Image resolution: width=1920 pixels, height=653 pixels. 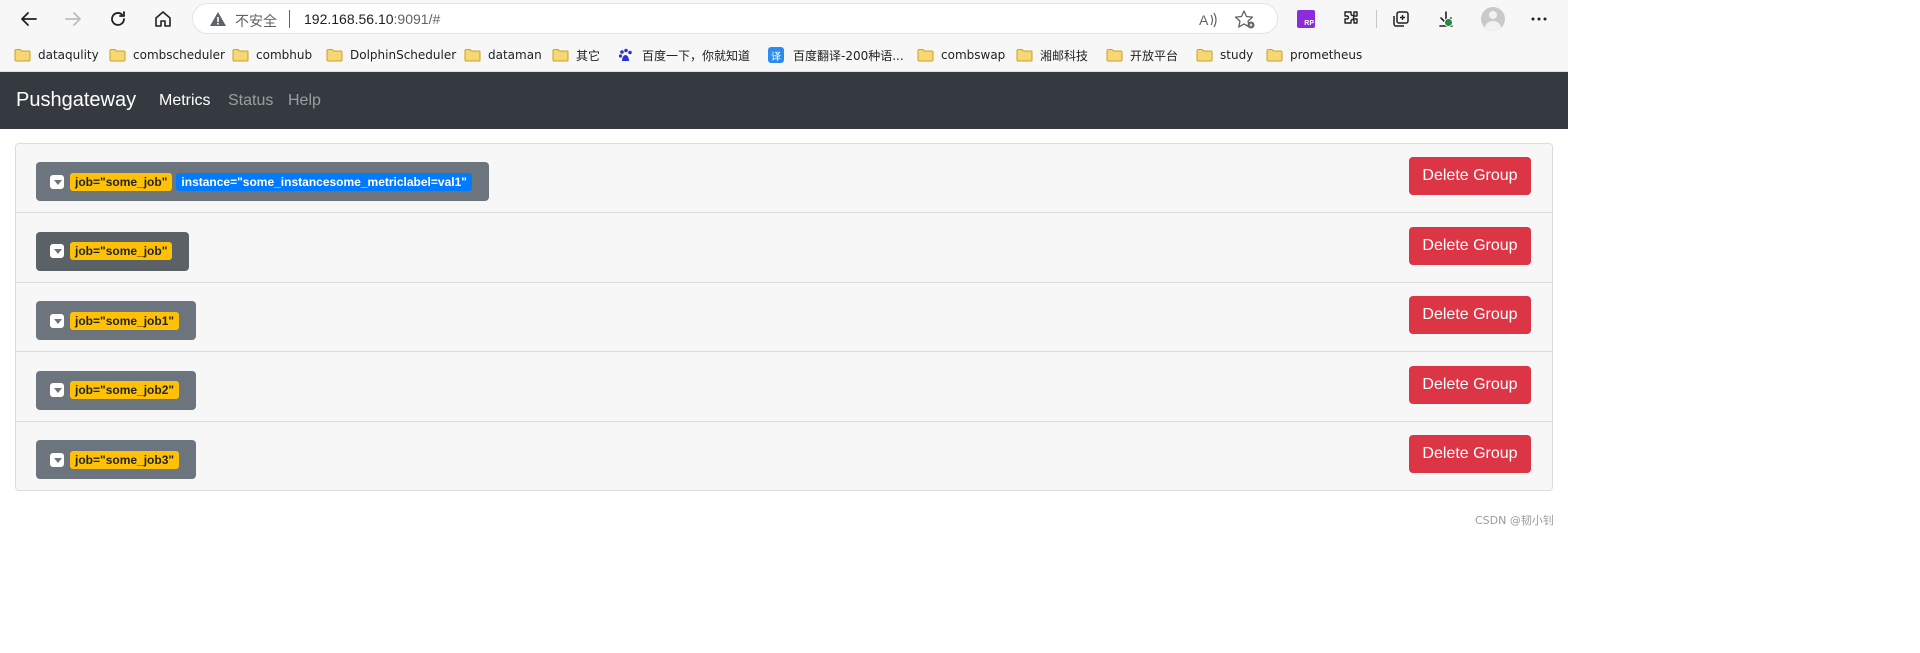 I want to click on bookmark-item: 开放平台, so click(x=1142, y=55).